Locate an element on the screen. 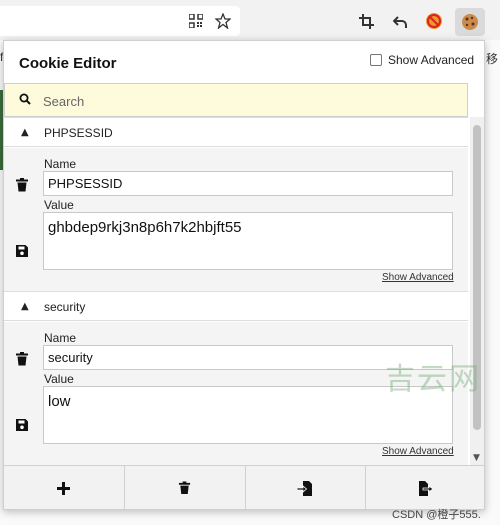 The image size is (500, 525). scroll-down-arrow-icon: ▼ is located at coordinates (476, 458).